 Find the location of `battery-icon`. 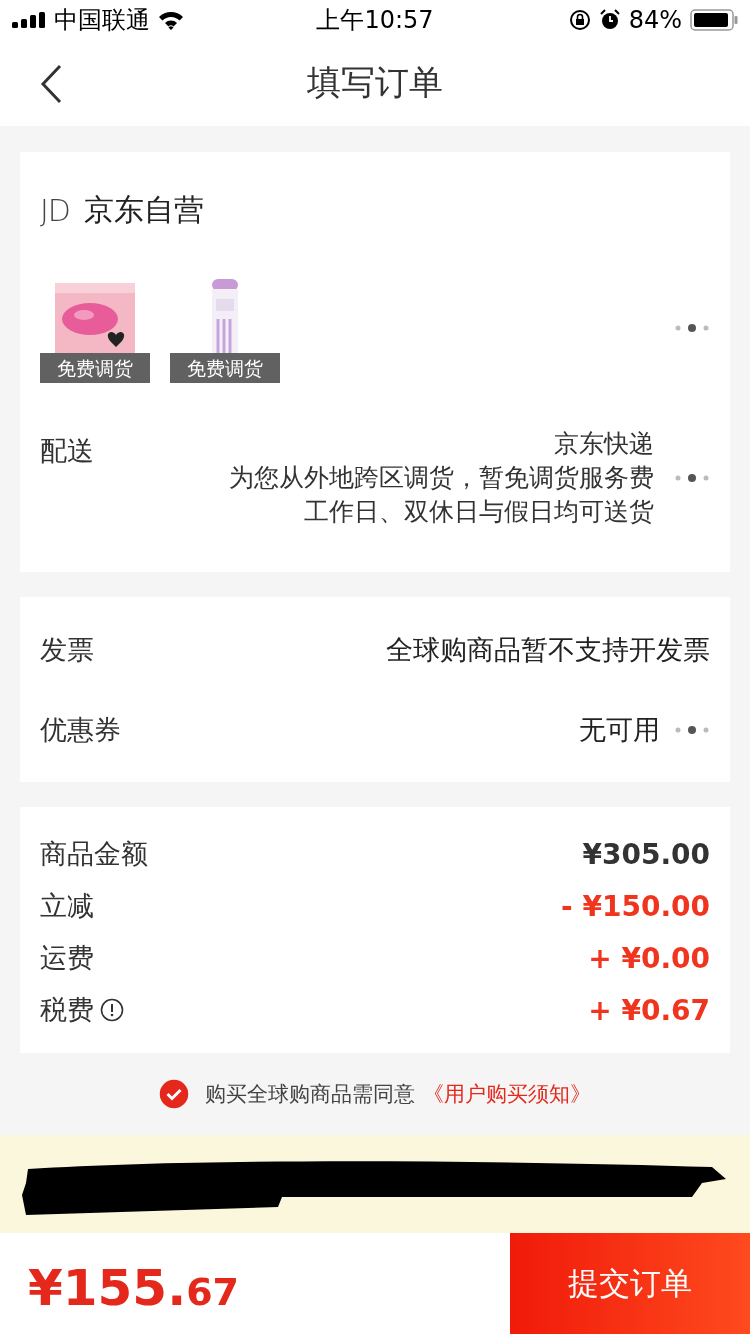

battery-icon is located at coordinates (714, 20).